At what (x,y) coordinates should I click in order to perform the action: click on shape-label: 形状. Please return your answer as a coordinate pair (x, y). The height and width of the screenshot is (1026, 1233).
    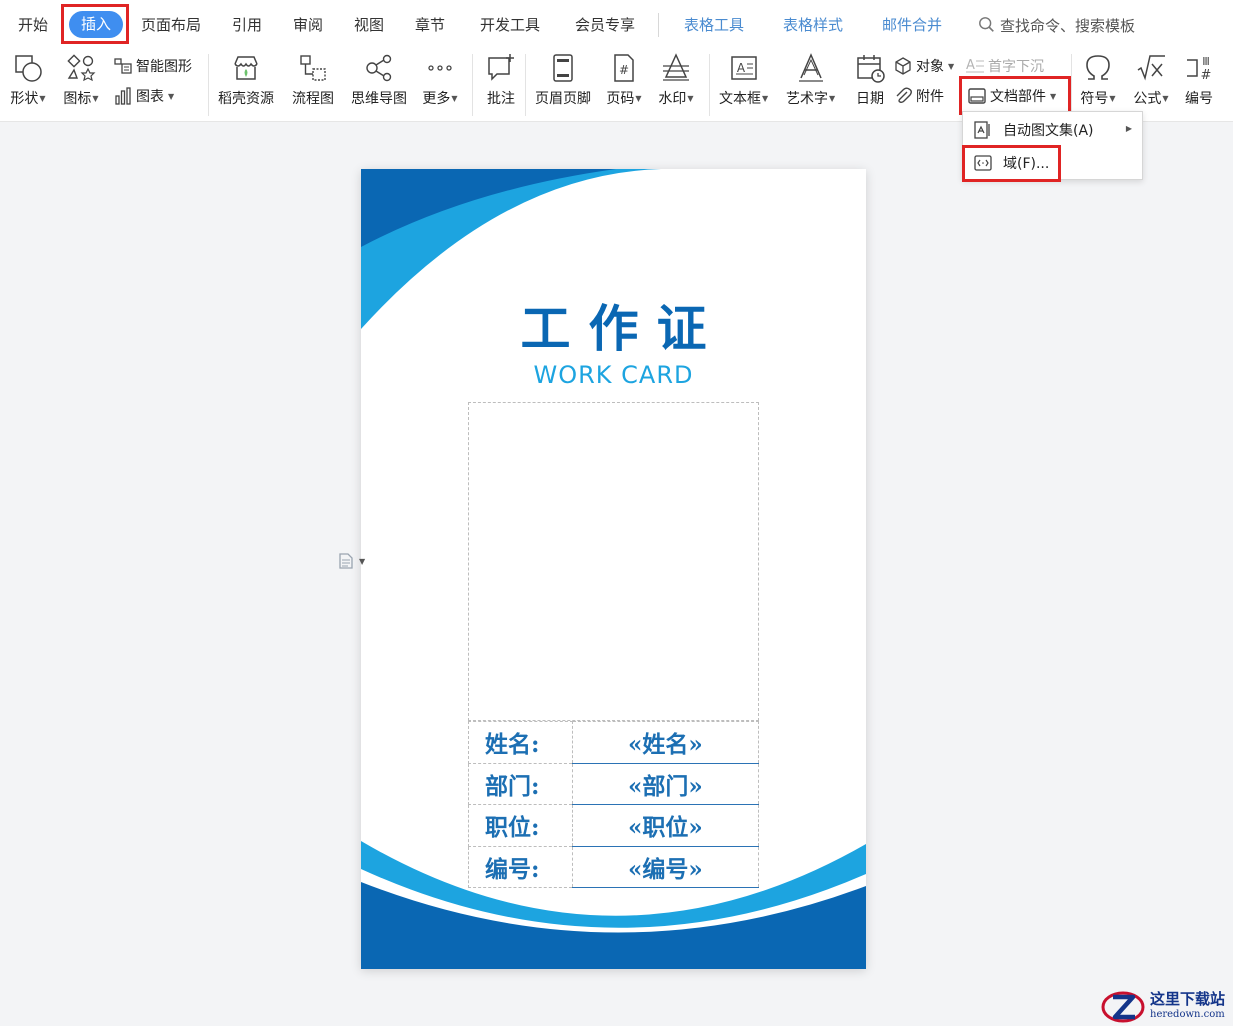
    Looking at the image, I should click on (24, 99).